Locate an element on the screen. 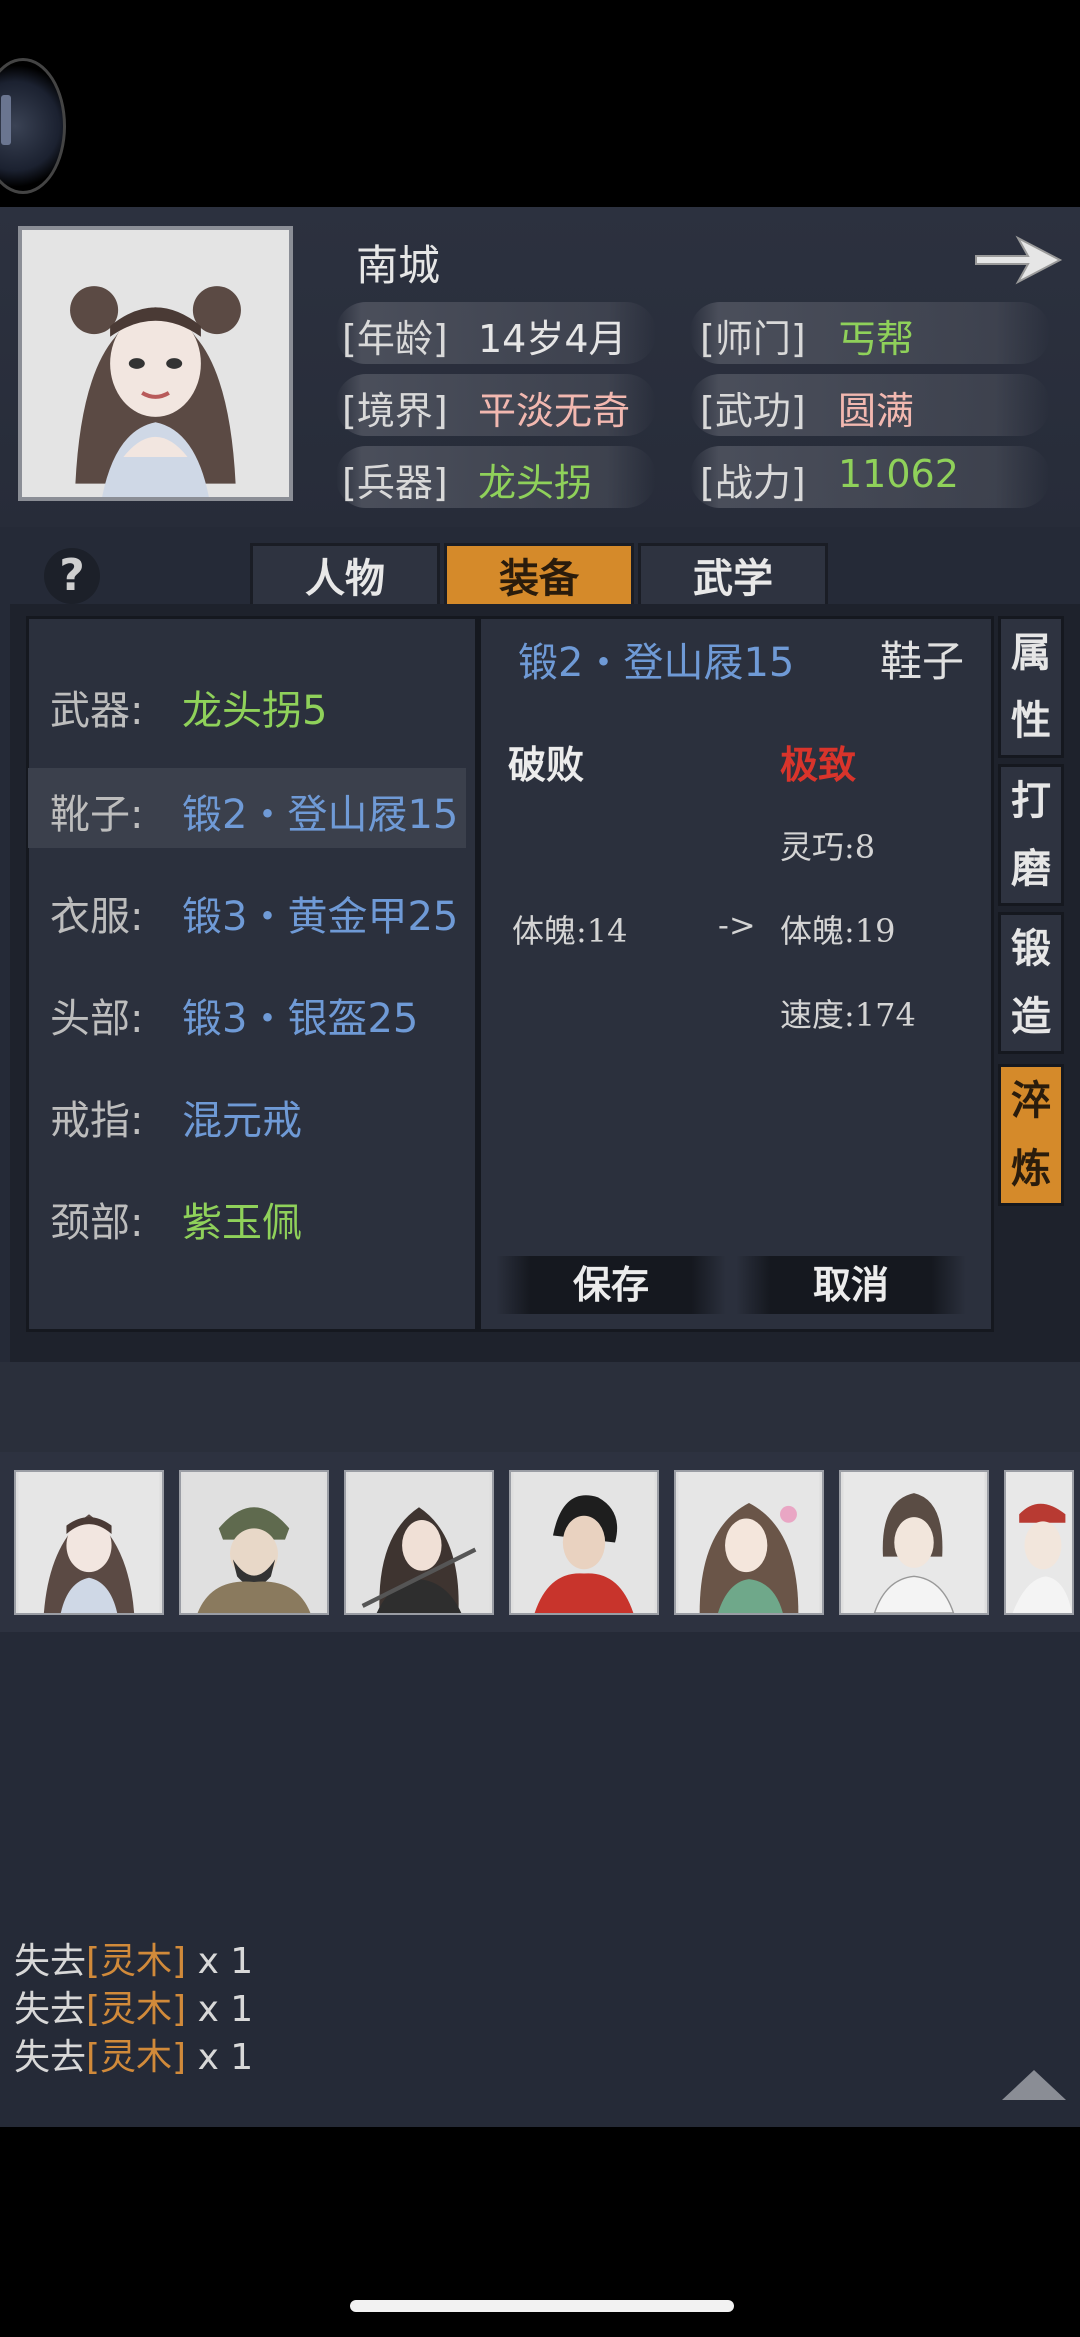  side-tab-polish: 打 磨 is located at coordinates (1031, 835).